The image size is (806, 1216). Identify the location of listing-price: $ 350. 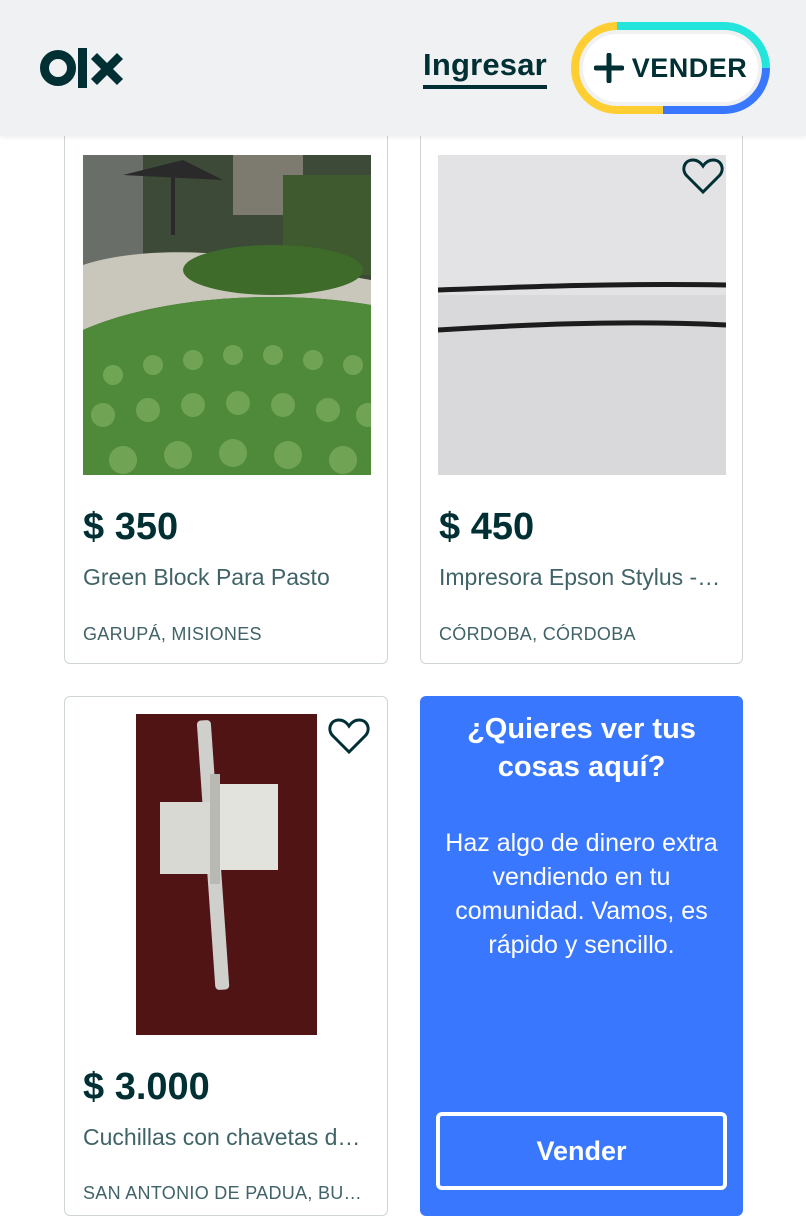
(131, 527).